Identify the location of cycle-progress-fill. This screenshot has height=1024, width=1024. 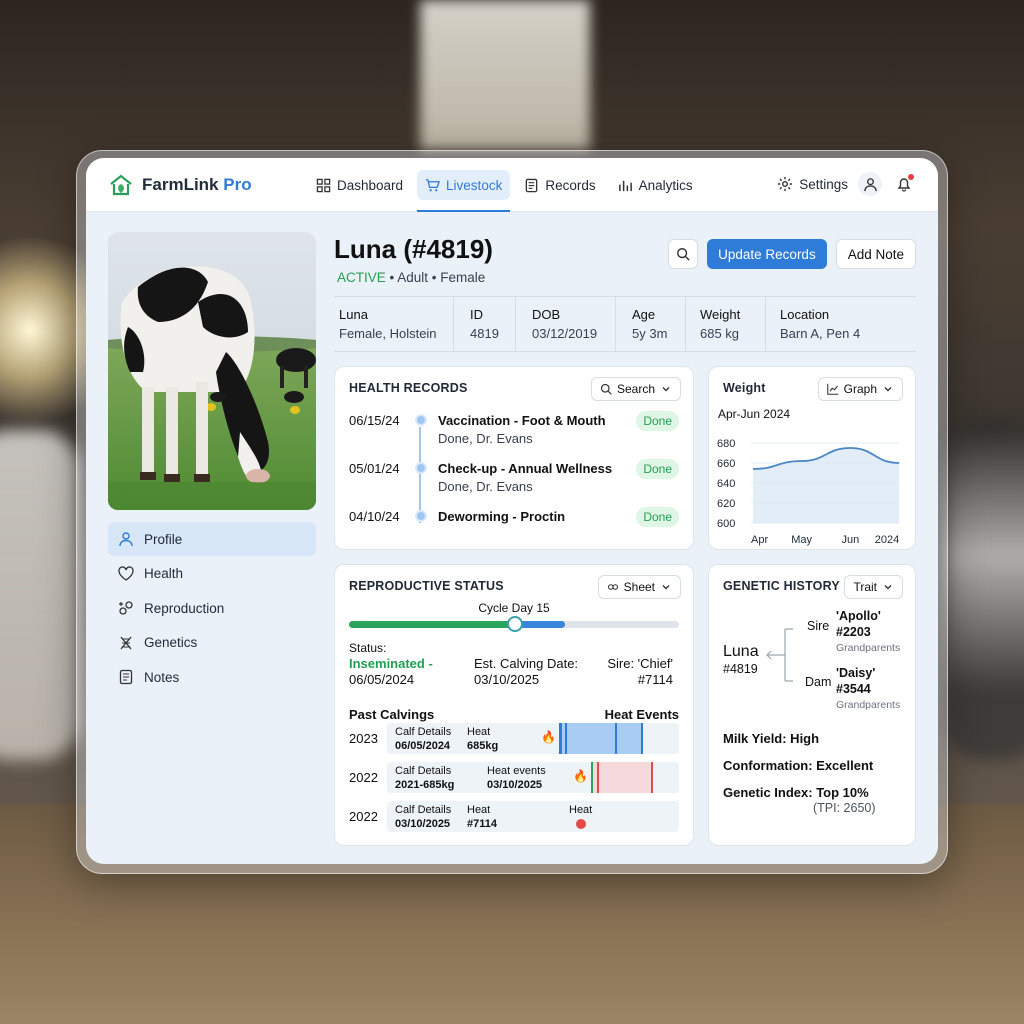
(432, 624).